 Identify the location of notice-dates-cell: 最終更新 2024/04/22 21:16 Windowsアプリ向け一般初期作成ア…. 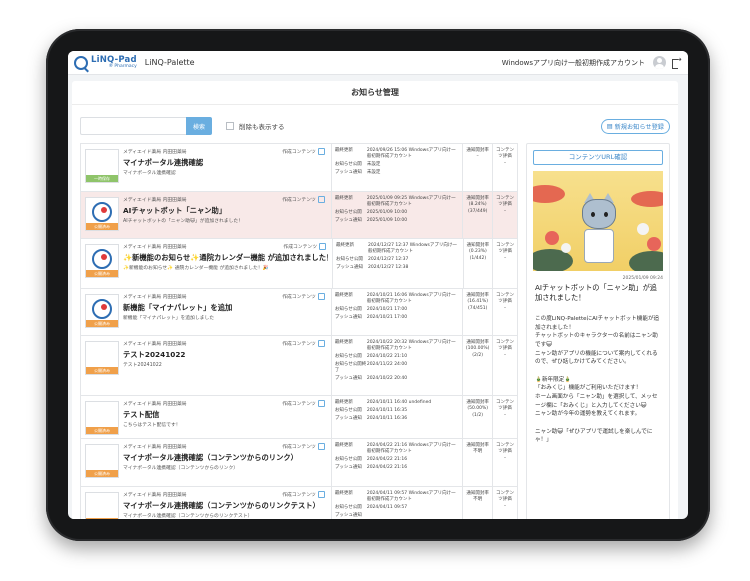
(398, 462).